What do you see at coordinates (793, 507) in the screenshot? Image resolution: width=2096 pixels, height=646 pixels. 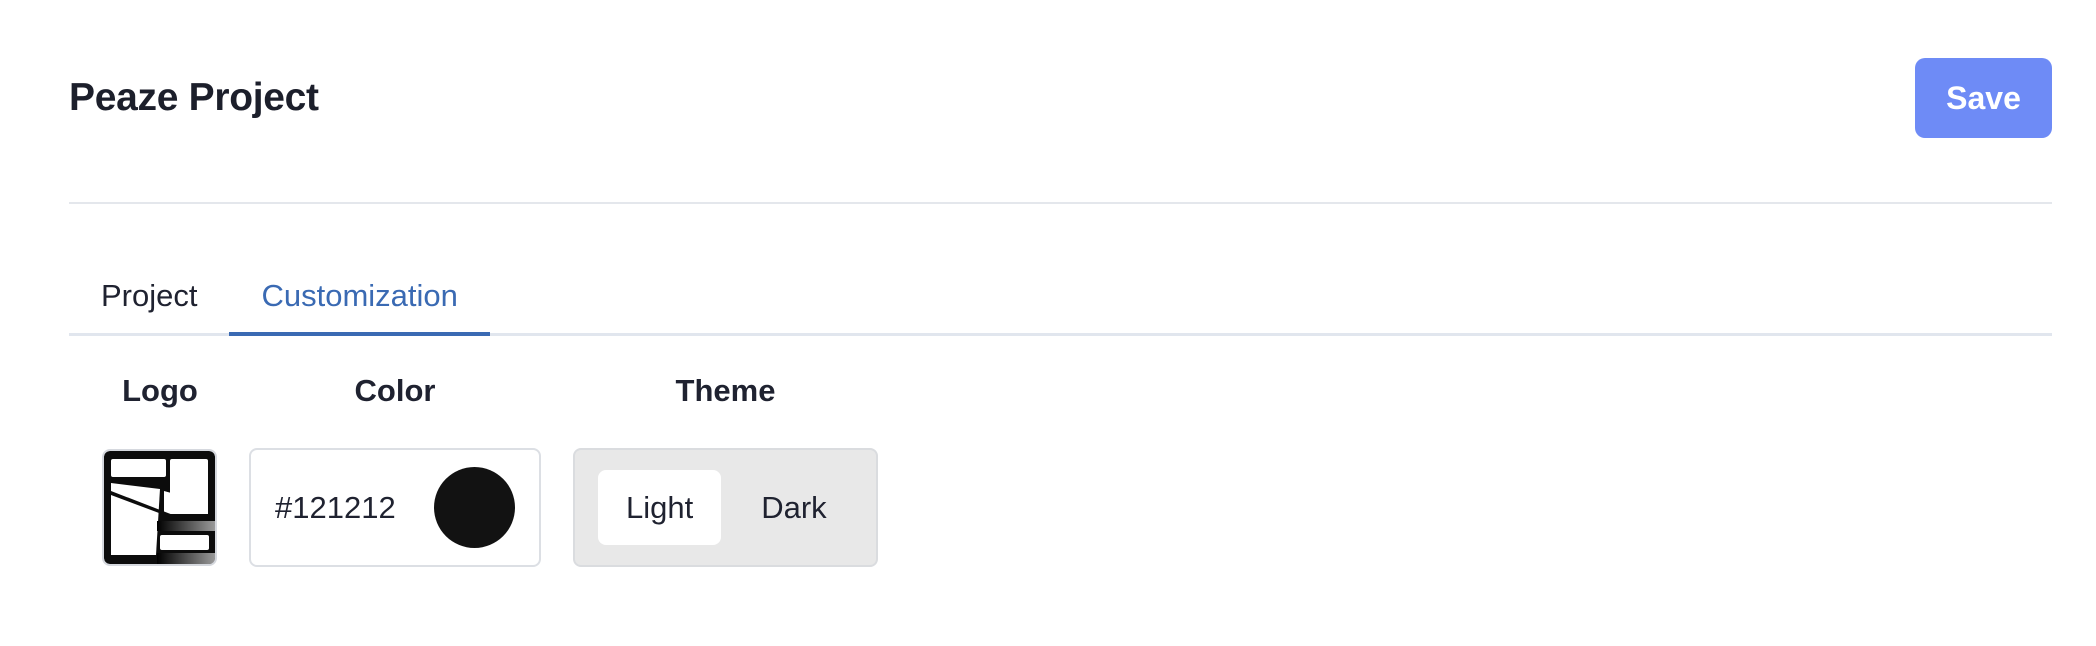 I see `theme-option-dark: Dark` at bounding box center [793, 507].